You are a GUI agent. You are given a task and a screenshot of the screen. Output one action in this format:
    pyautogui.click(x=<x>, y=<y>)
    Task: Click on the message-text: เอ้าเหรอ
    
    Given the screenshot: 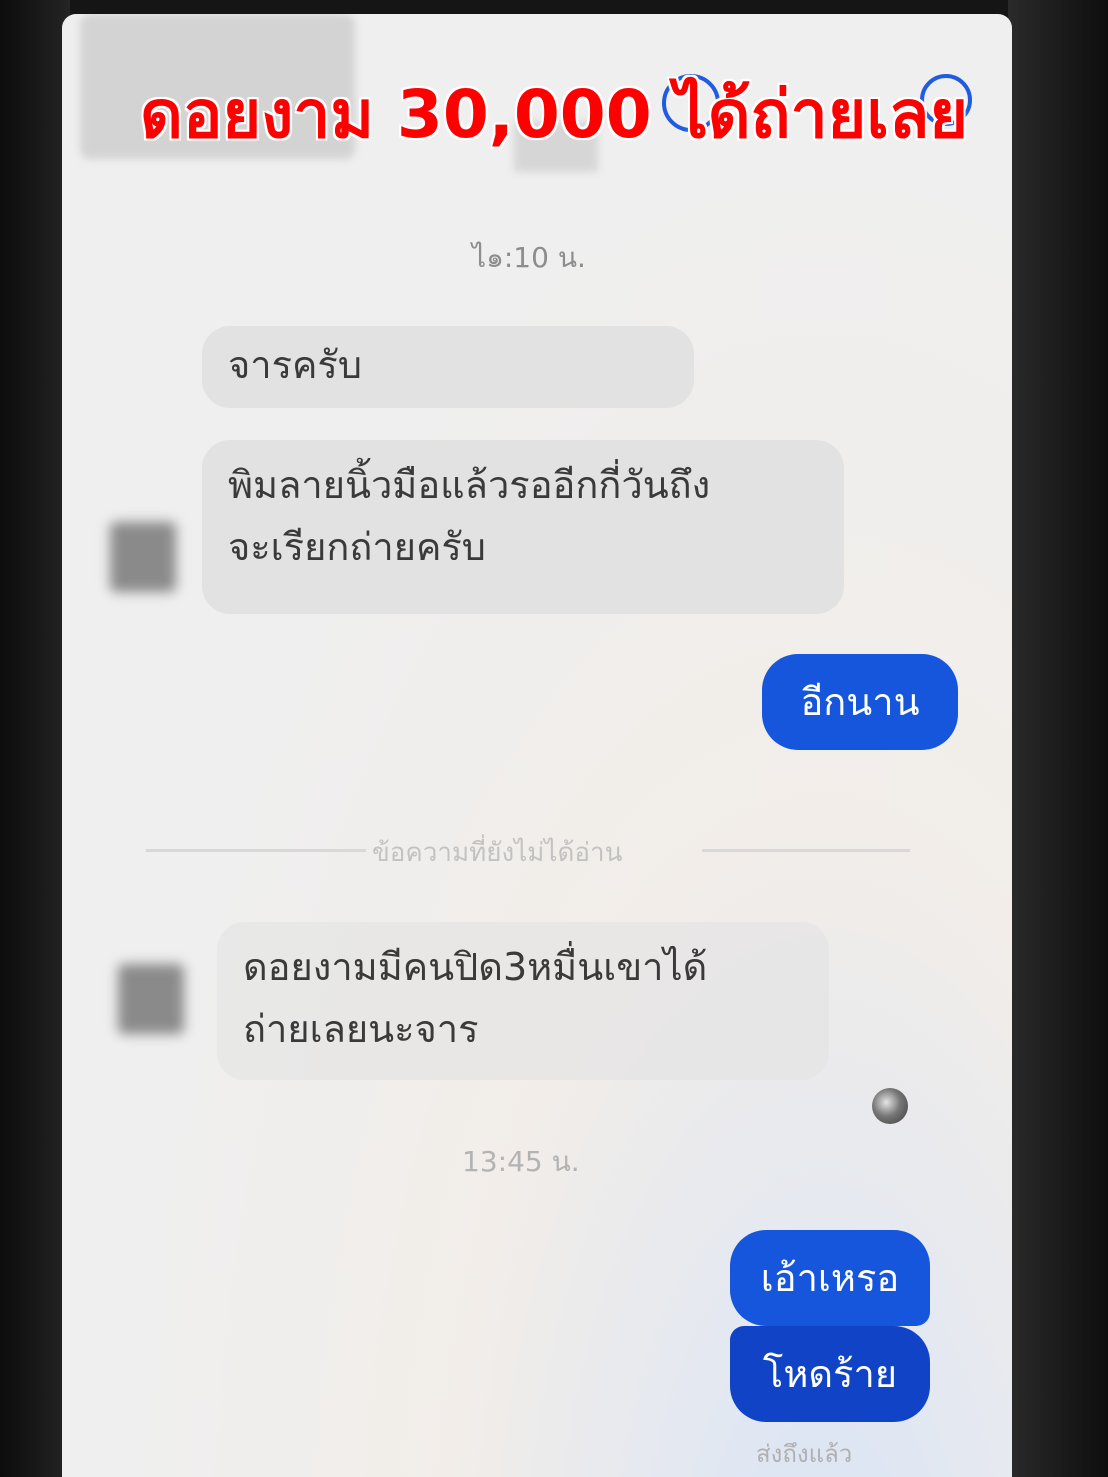 What is the action you would take?
    pyautogui.click(x=830, y=1278)
    